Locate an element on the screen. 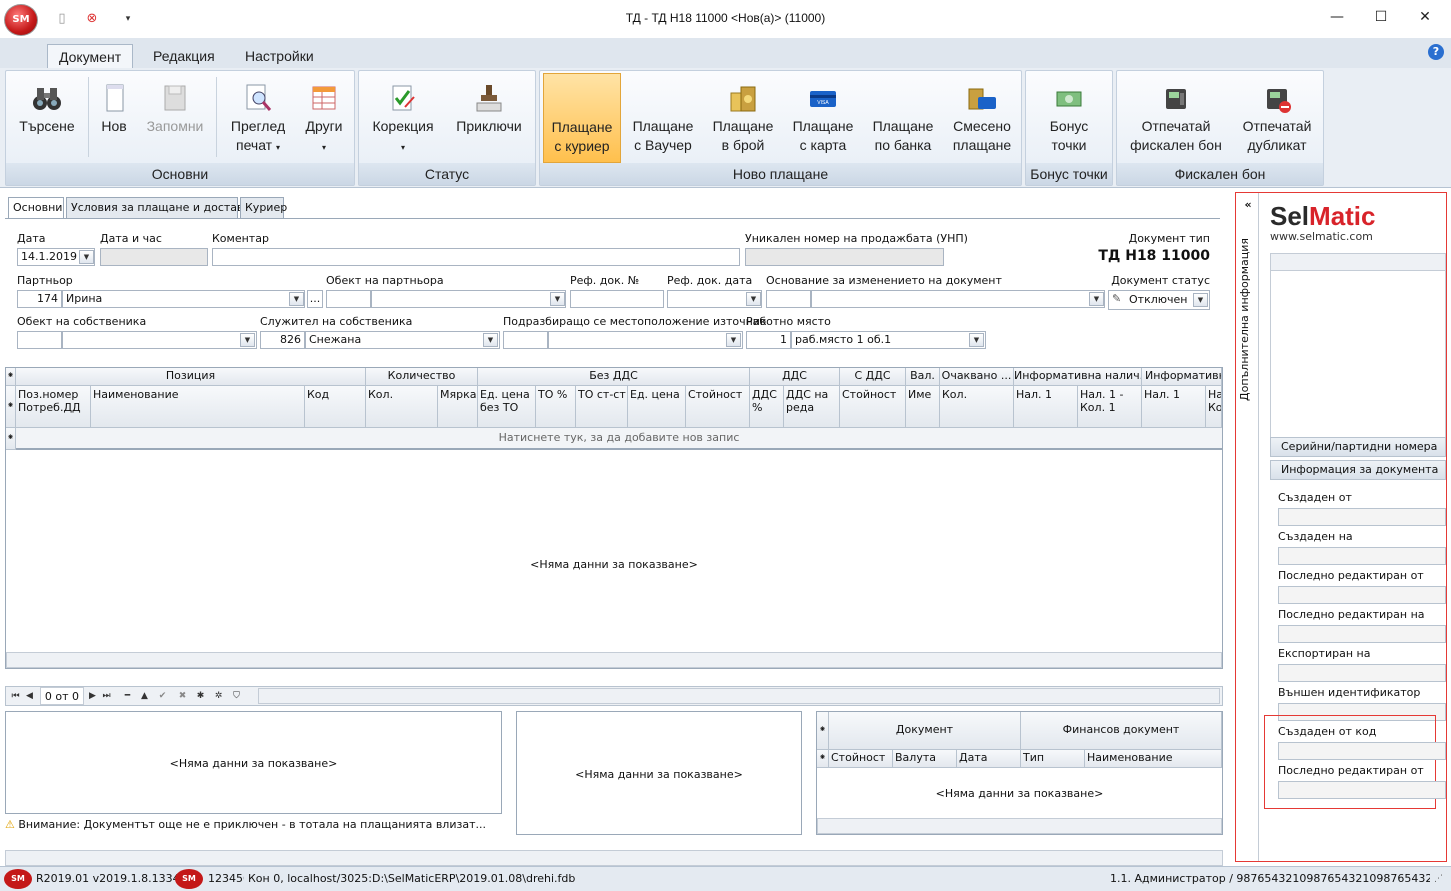 The image size is (1451, 891). pay-cash-button: Плащане в брой is located at coordinates (743, 118).